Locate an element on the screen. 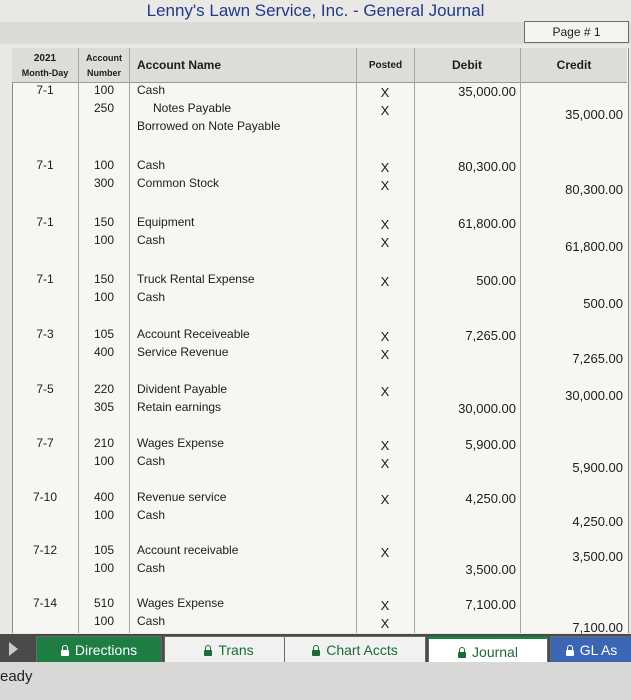 This screenshot has height=700, width=631. account-name: Truck Rental Expense is located at coordinates (196, 279).